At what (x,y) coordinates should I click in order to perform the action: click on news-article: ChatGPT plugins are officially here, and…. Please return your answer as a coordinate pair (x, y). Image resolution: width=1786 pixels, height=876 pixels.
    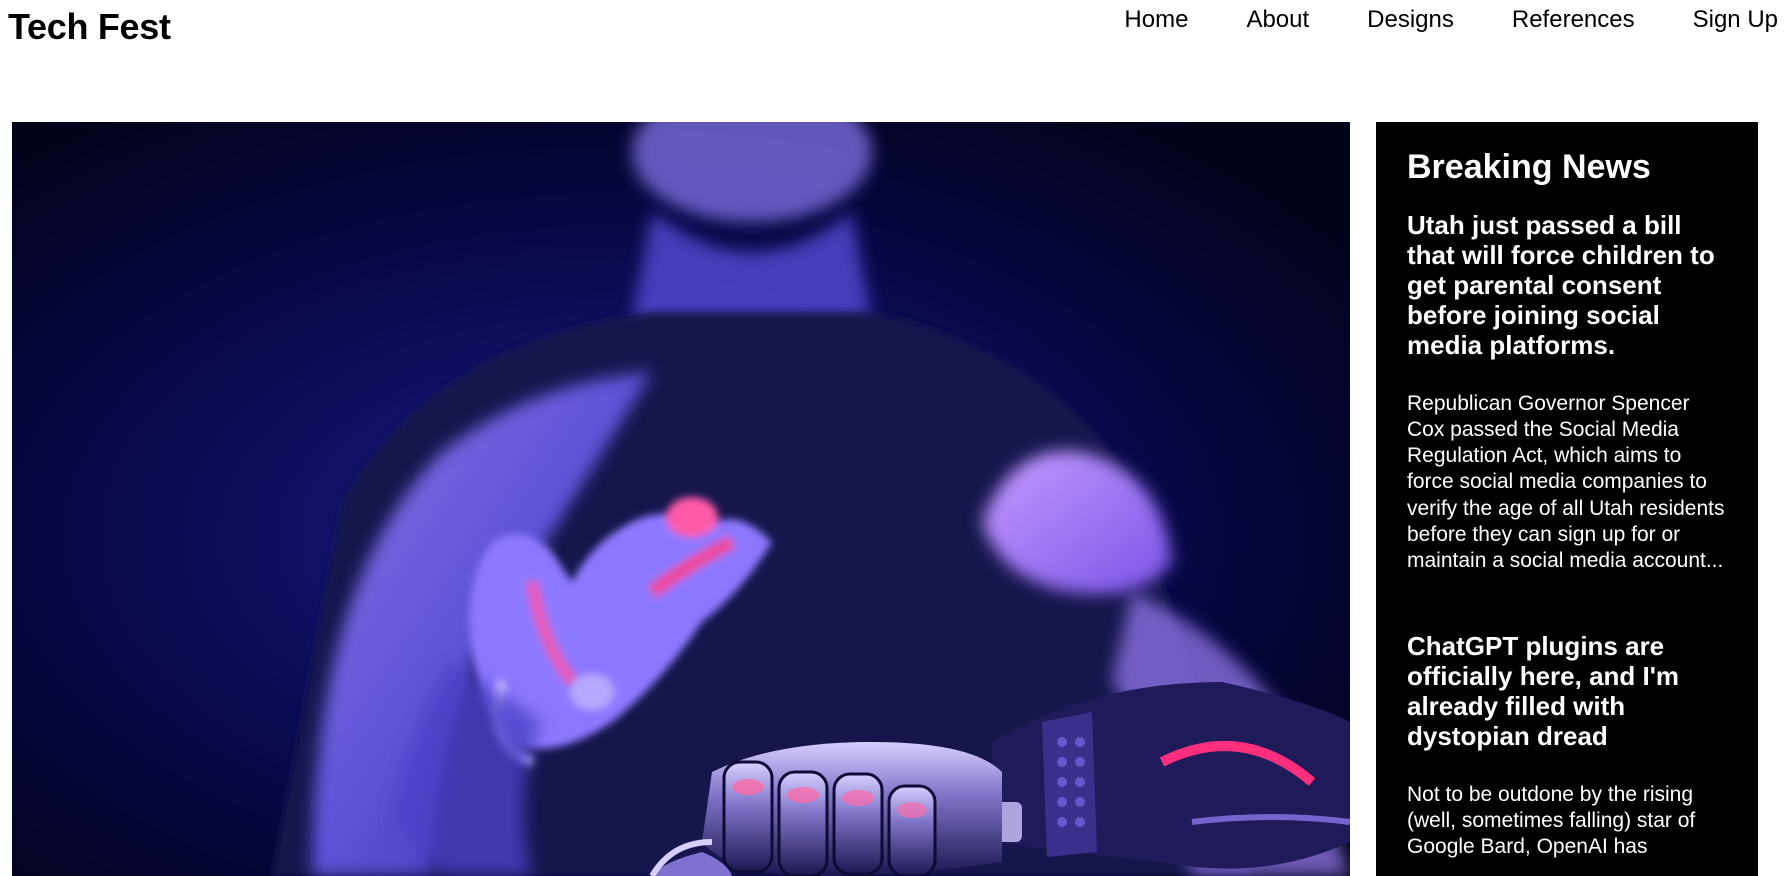
    Looking at the image, I should click on (1568, 745).